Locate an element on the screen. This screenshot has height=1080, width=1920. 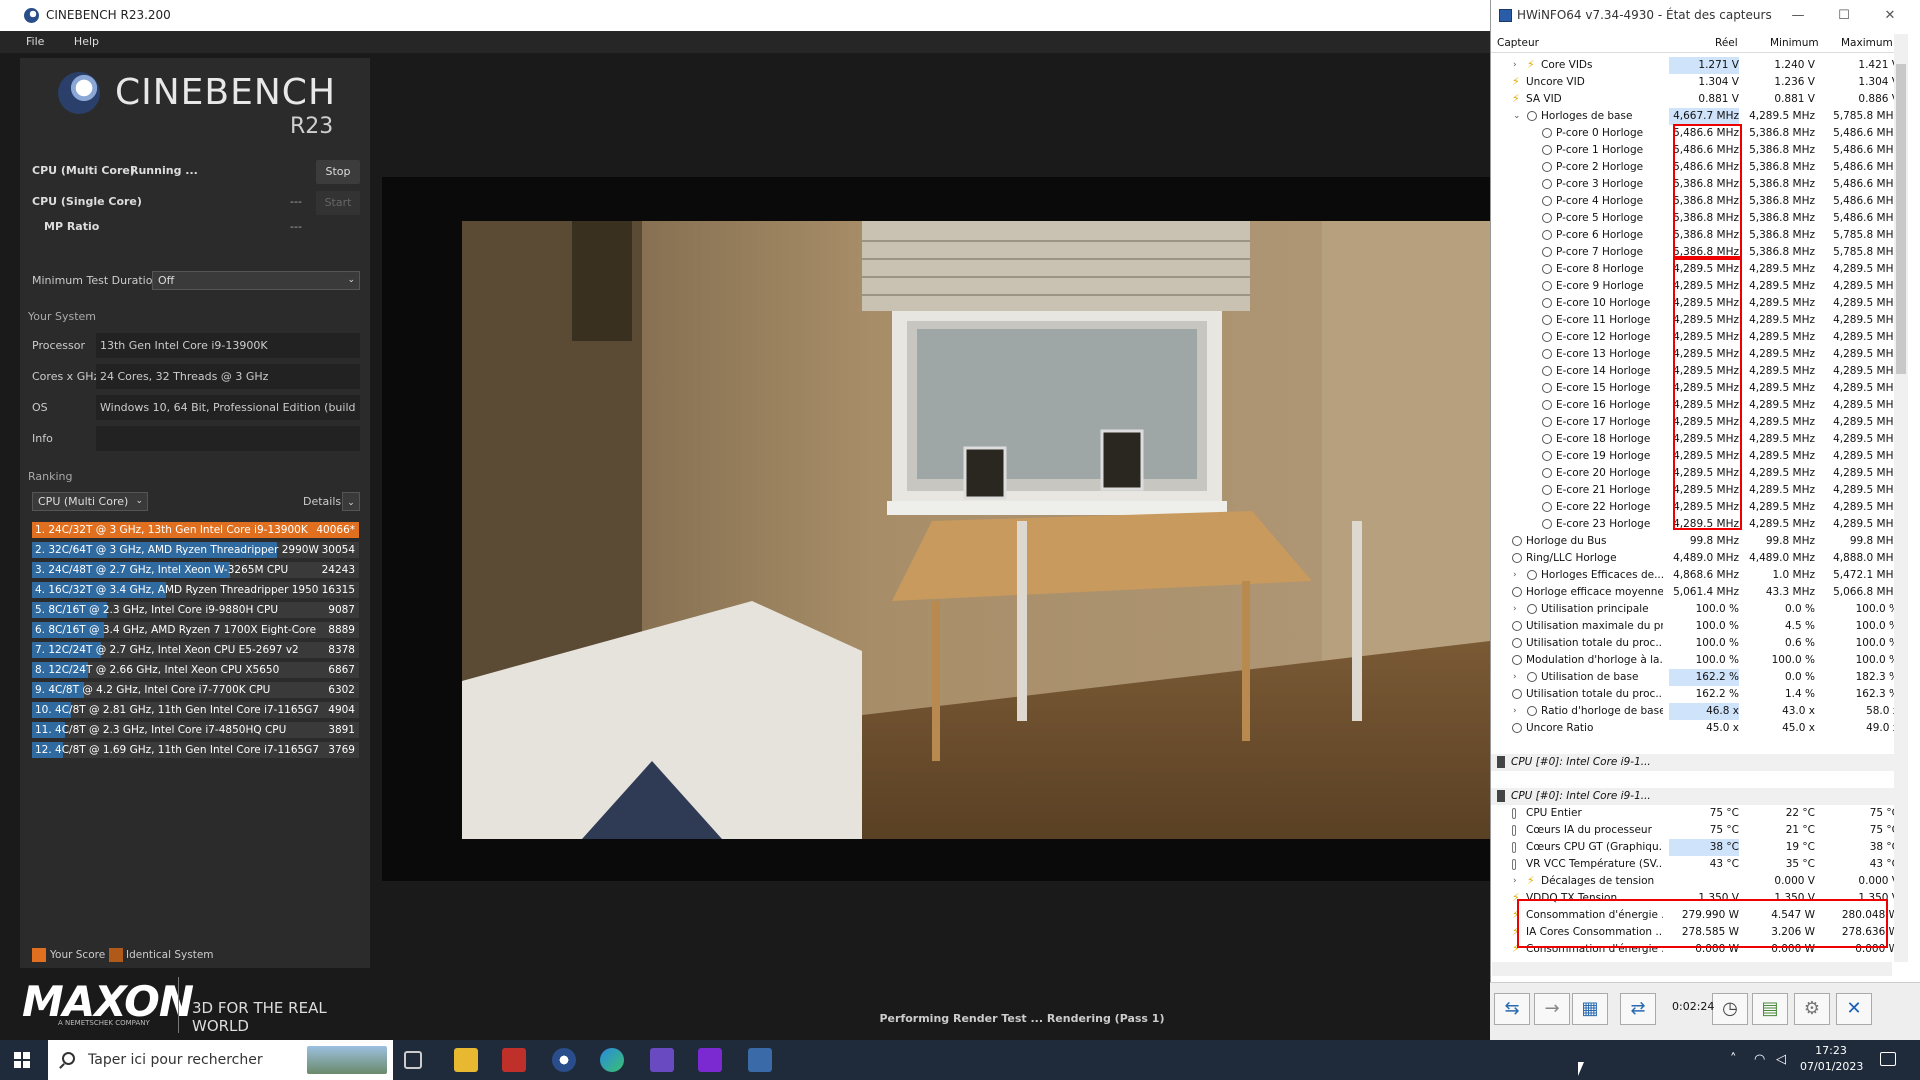
sensor-row: Cœurs IA du processeur 75 °C 21 °C 75 °C is located at coordinates (1698, 830).